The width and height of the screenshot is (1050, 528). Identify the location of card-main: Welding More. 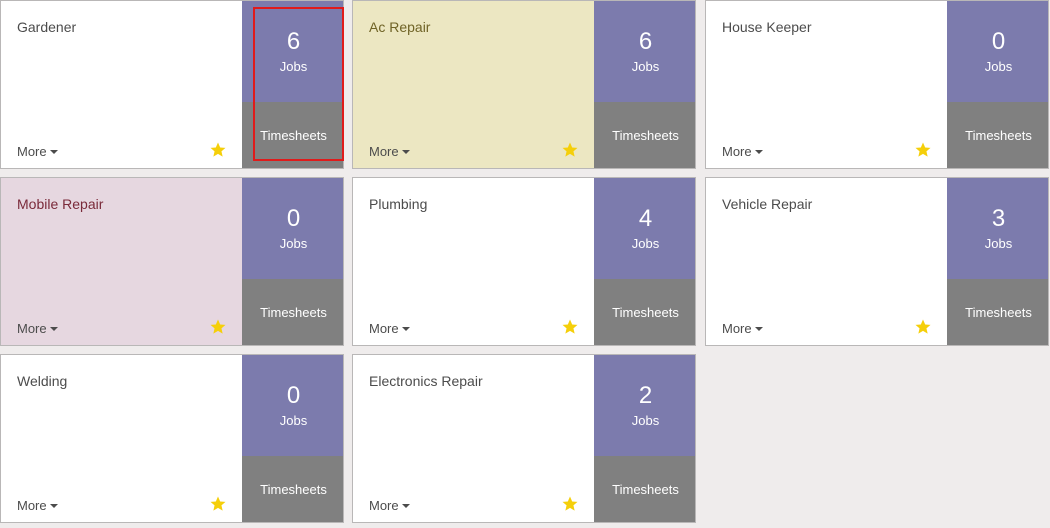
(121, 438).